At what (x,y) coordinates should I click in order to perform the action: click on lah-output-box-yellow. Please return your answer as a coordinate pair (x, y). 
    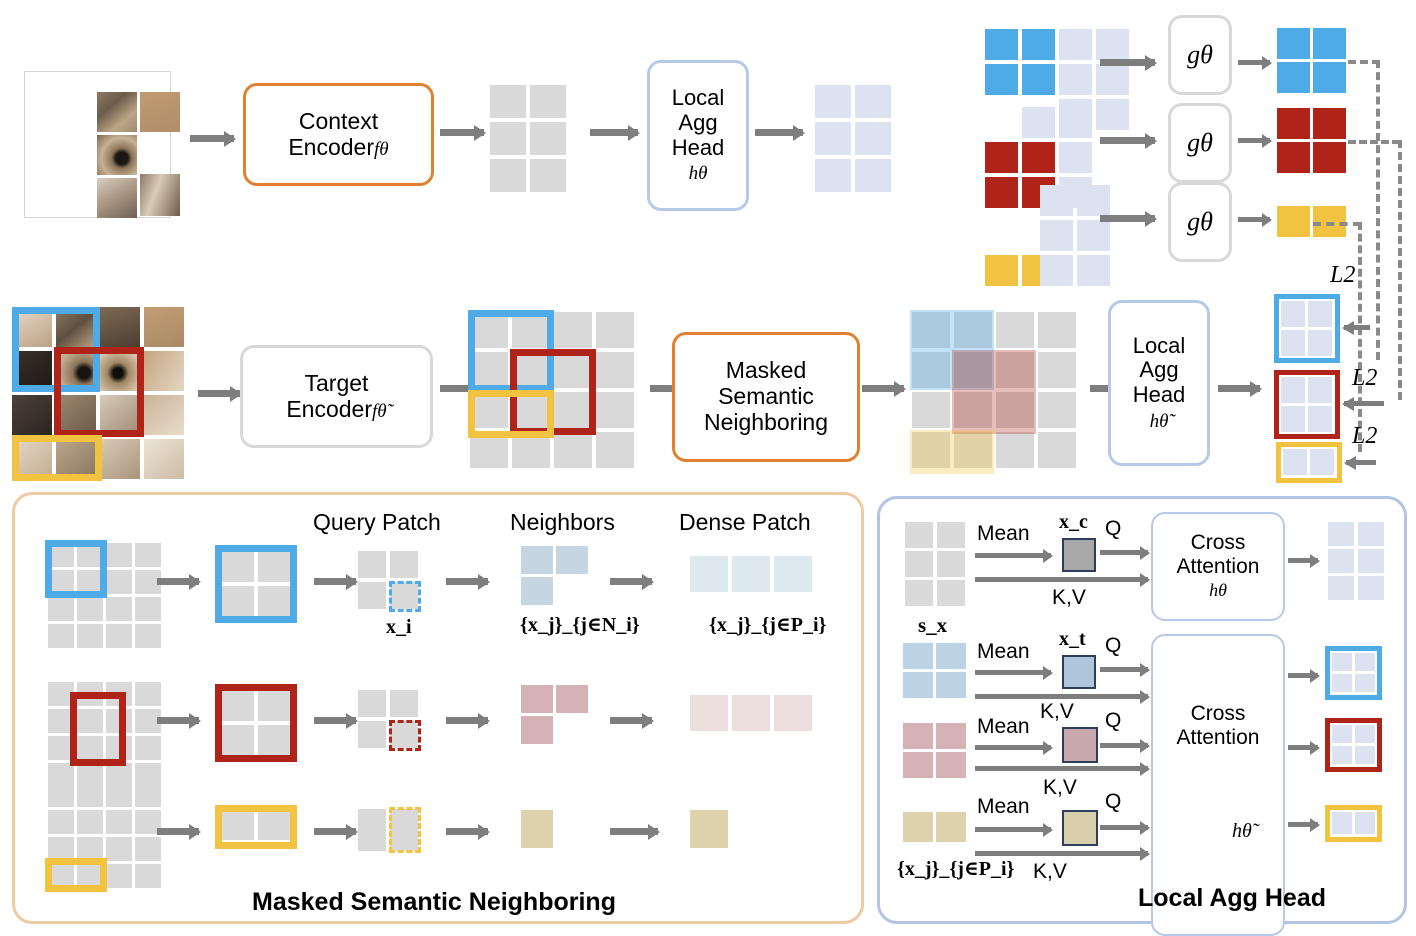
    Looking at the image, I should click on (1353, 823).